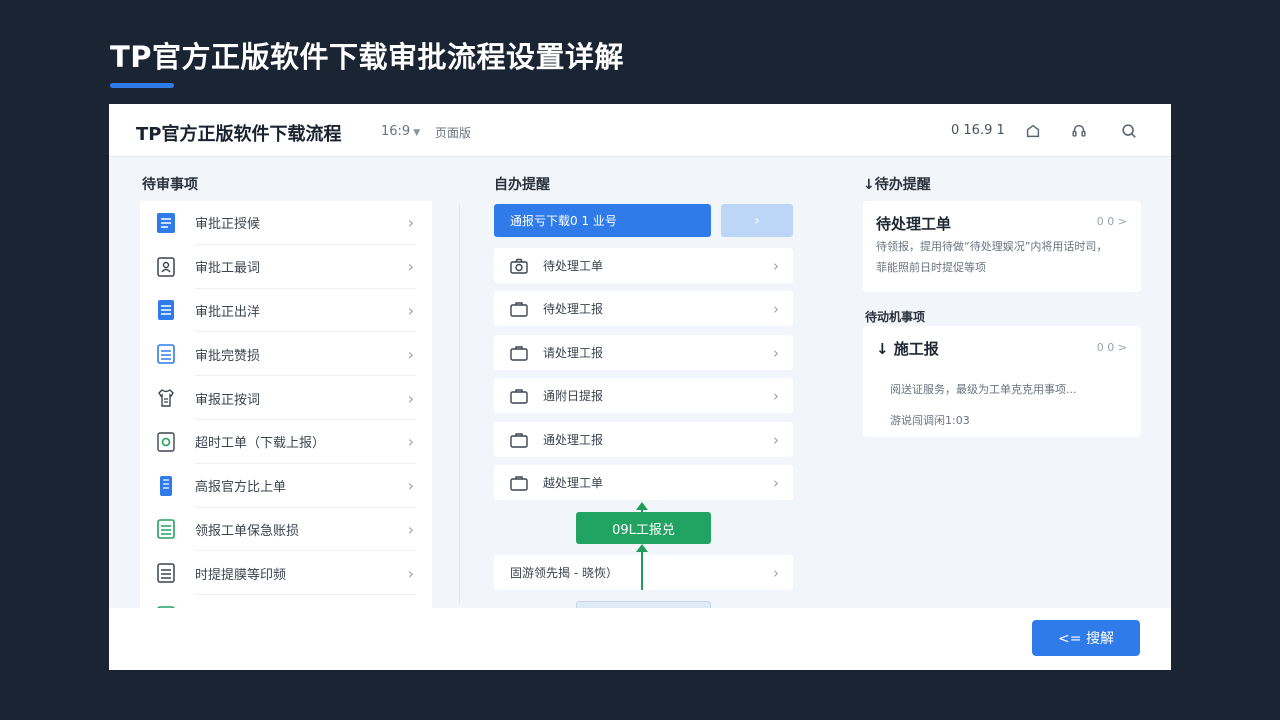 The height and width of the screenshot is (720, 1280). Describe the element at coordinates (640, 639) in the screenshot. I see `bottom-bar: <= 搜解` at that location.